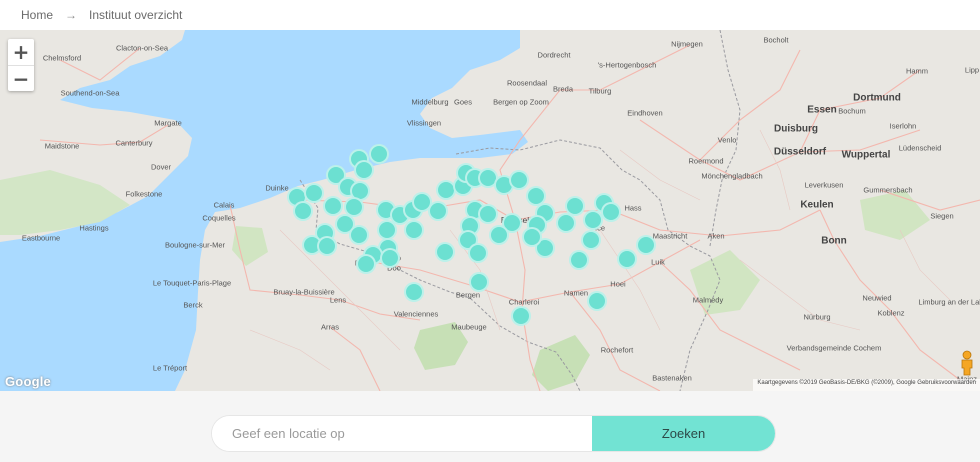 The width and height of the screenshot is (980, 462). Describe the element at coordinates (708, 300) in the screenshot. I see `place-label: Malmedy` at that location.